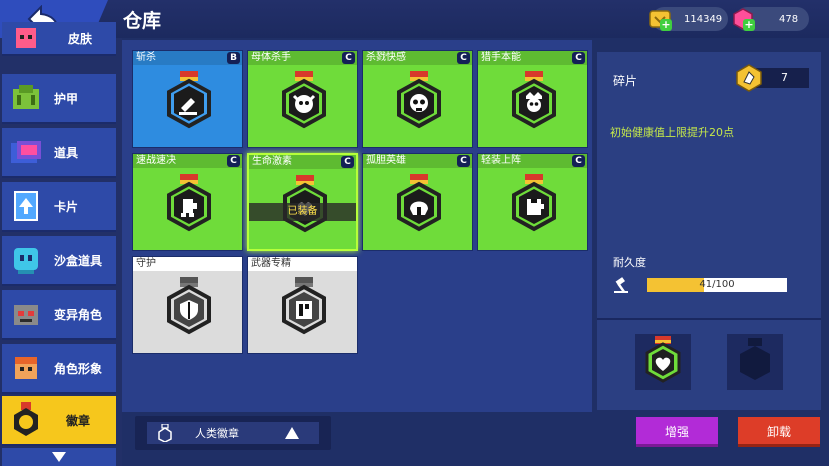 Image resolution: width=829 pixels, height=466 pixels. Describe the element at coordinates (187, 161) in the screenshot. I see `badge-card-title: 速战速决` at that location.